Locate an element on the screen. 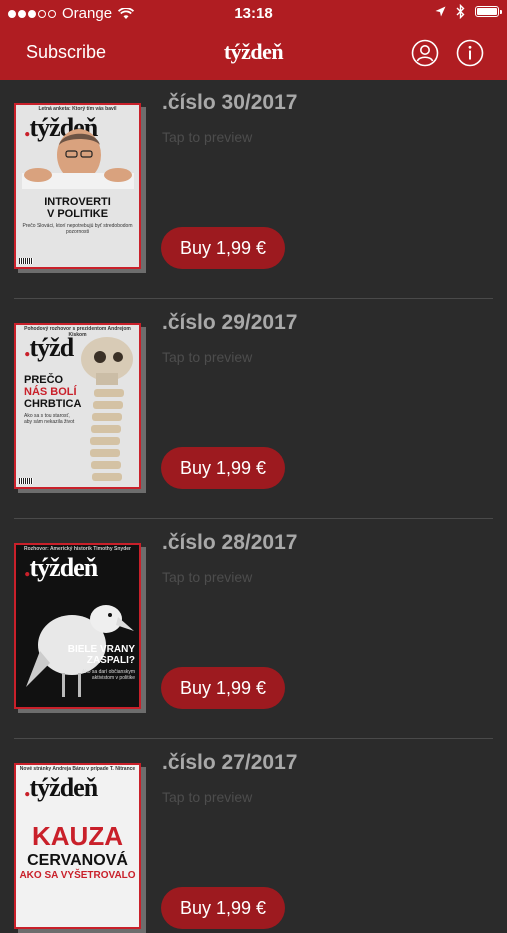 This screenshot has width=507, height=933. issue-title: .číslo 30/2017 is located at coordinates (230, 102).